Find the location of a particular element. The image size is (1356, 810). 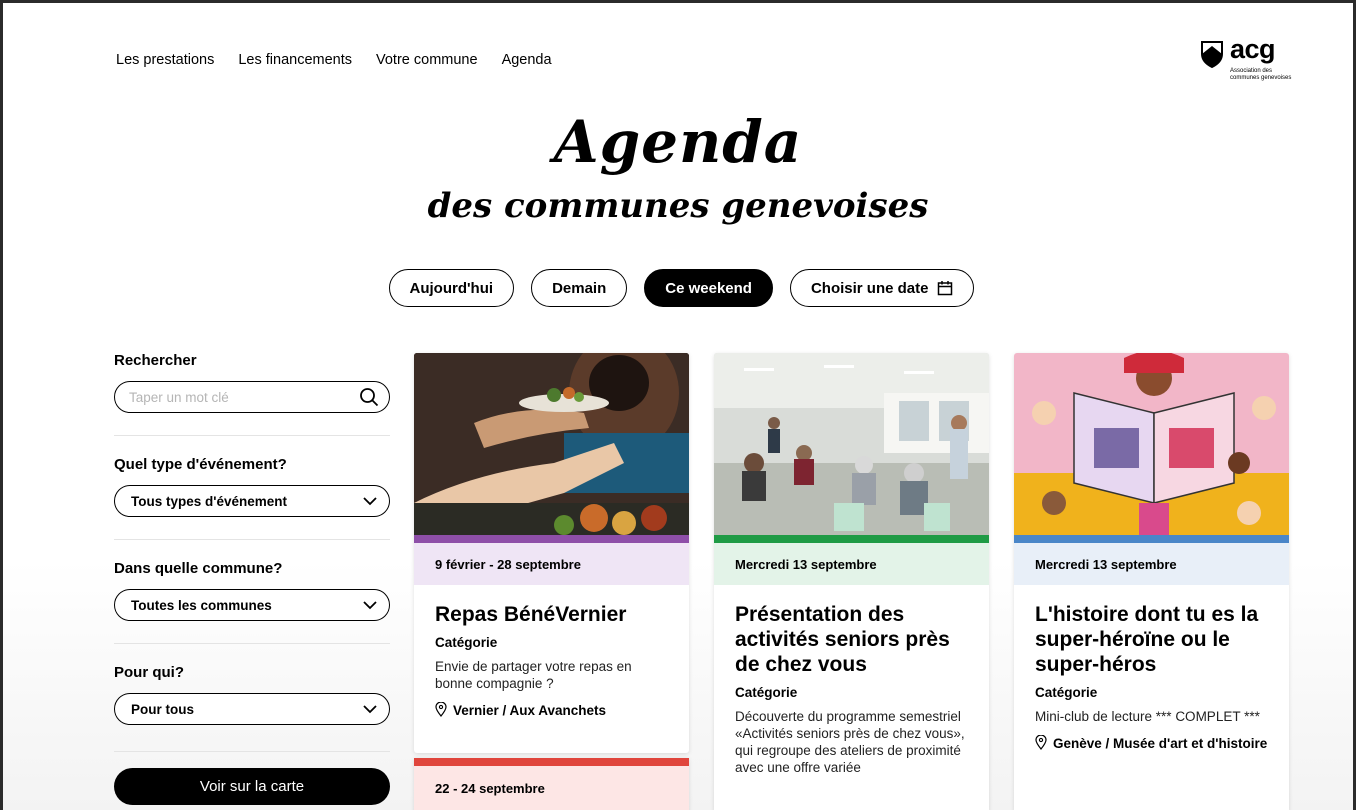

filter-tomorrow-button: Demain is located at coordinates (579, 288).